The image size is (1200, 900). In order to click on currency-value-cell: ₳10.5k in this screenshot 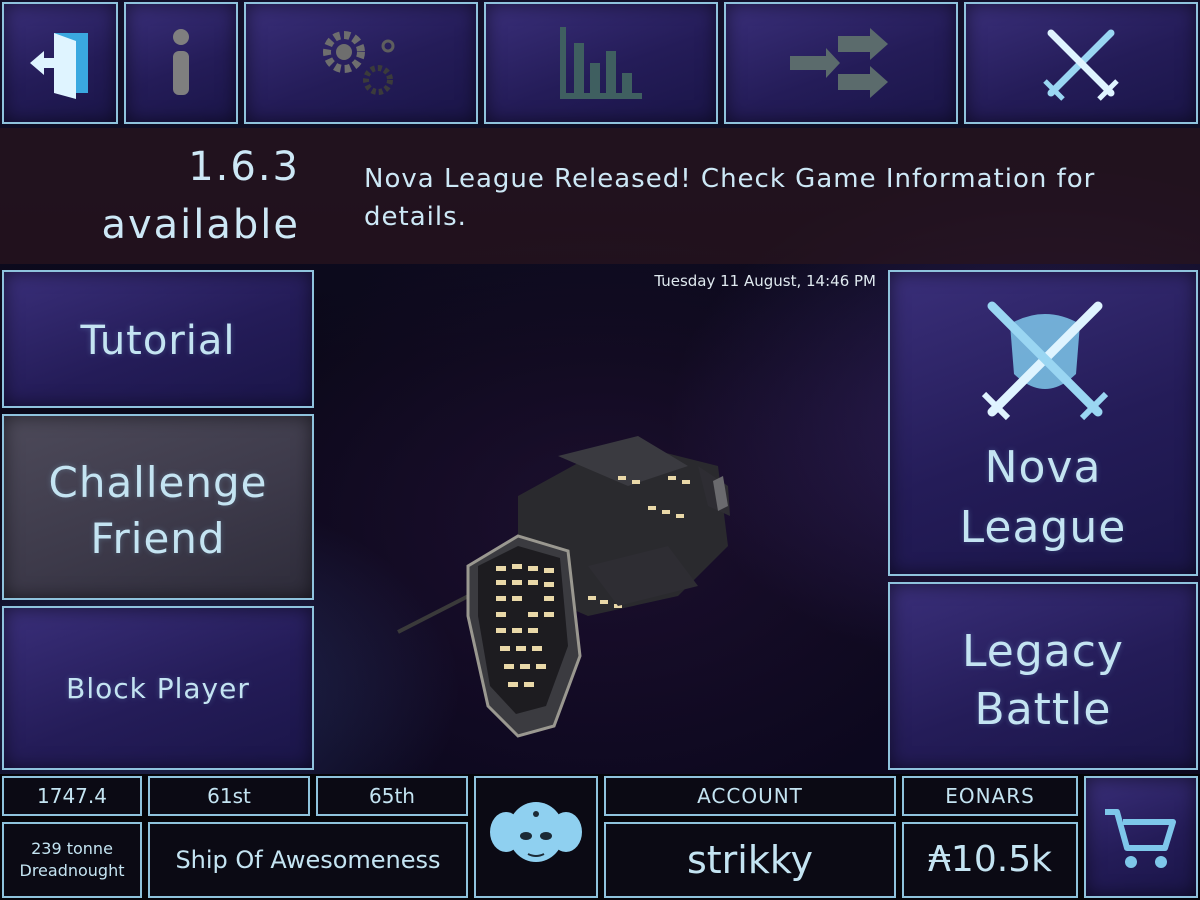, I will do `click(990, 860)`.